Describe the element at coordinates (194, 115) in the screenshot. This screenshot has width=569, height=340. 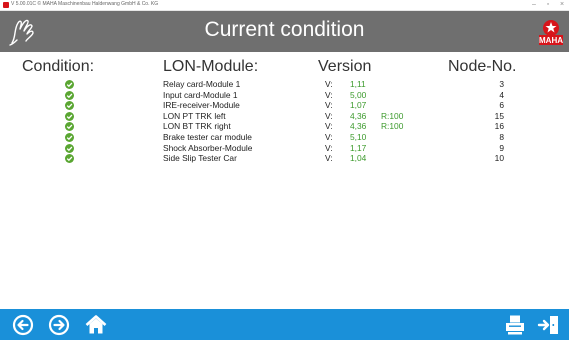
I see `module-name: LON PT TRK left` at that location.